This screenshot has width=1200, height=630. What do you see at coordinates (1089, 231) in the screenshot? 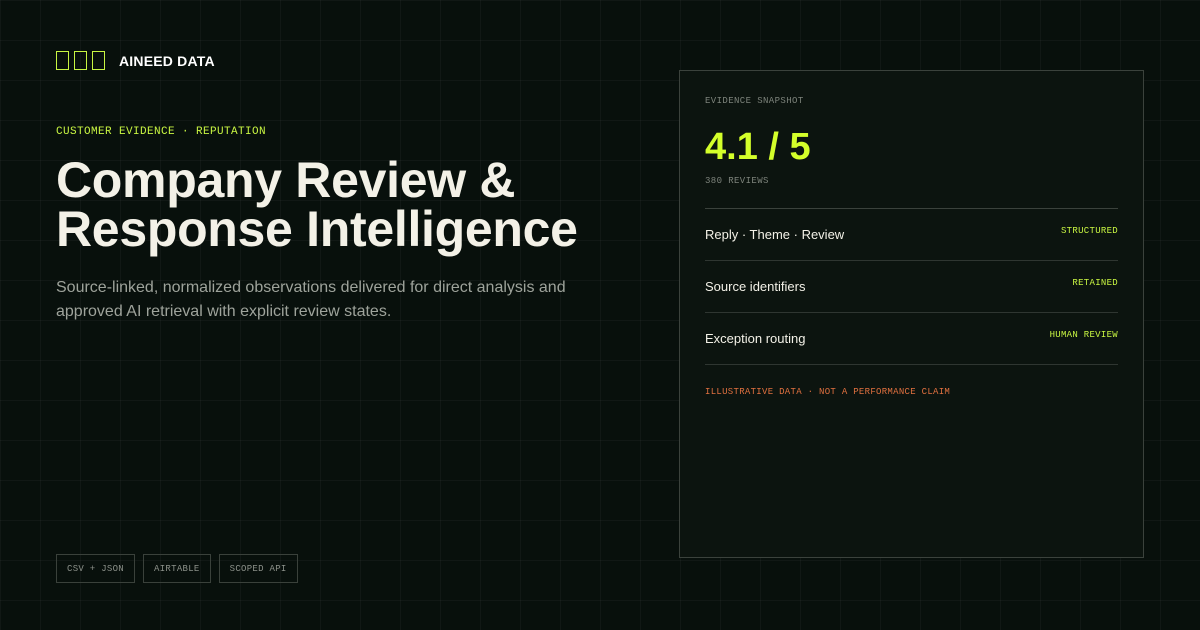
I see `status-badge: STRUCTURED` at bounding box center [1089, 231].